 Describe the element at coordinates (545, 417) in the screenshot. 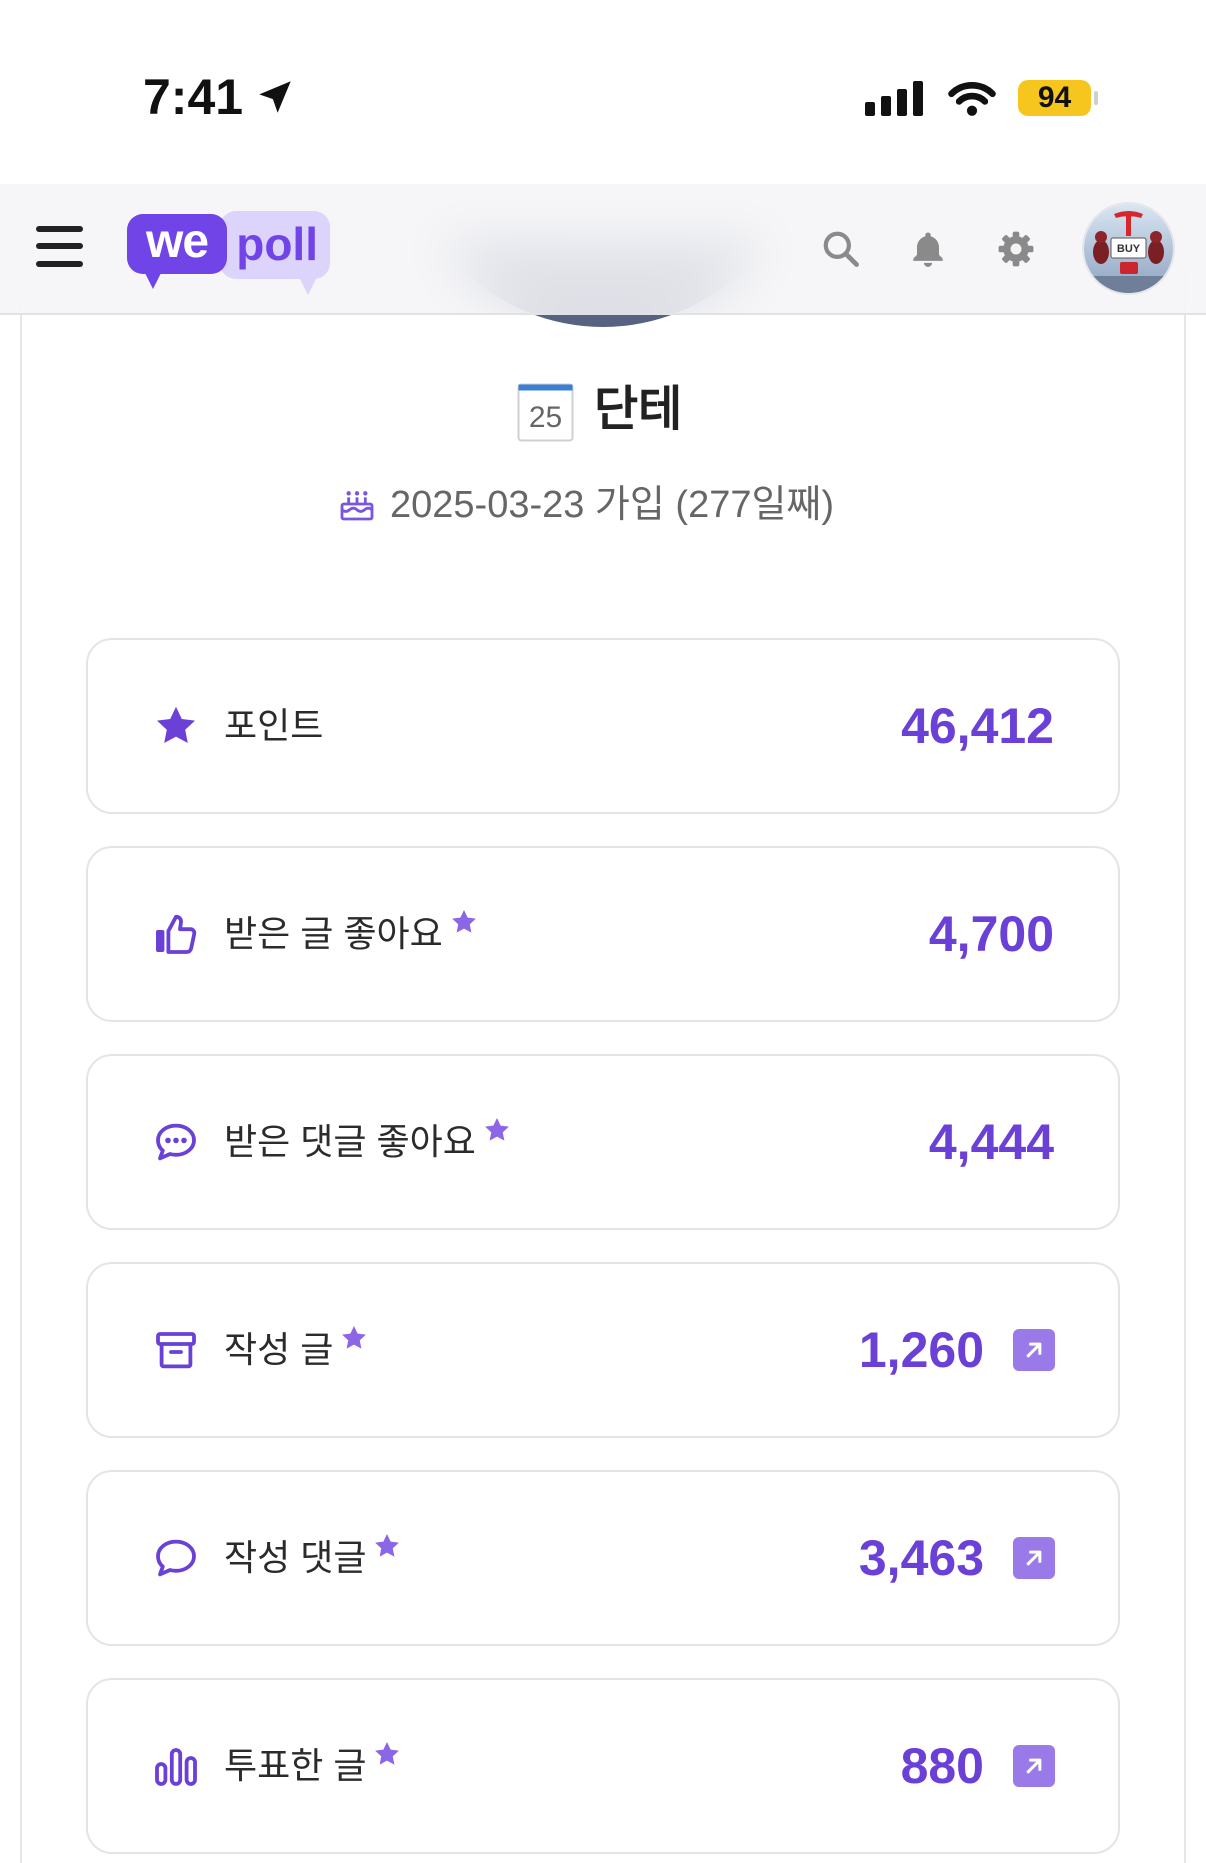

I see `calendar-day: 25` at that location.